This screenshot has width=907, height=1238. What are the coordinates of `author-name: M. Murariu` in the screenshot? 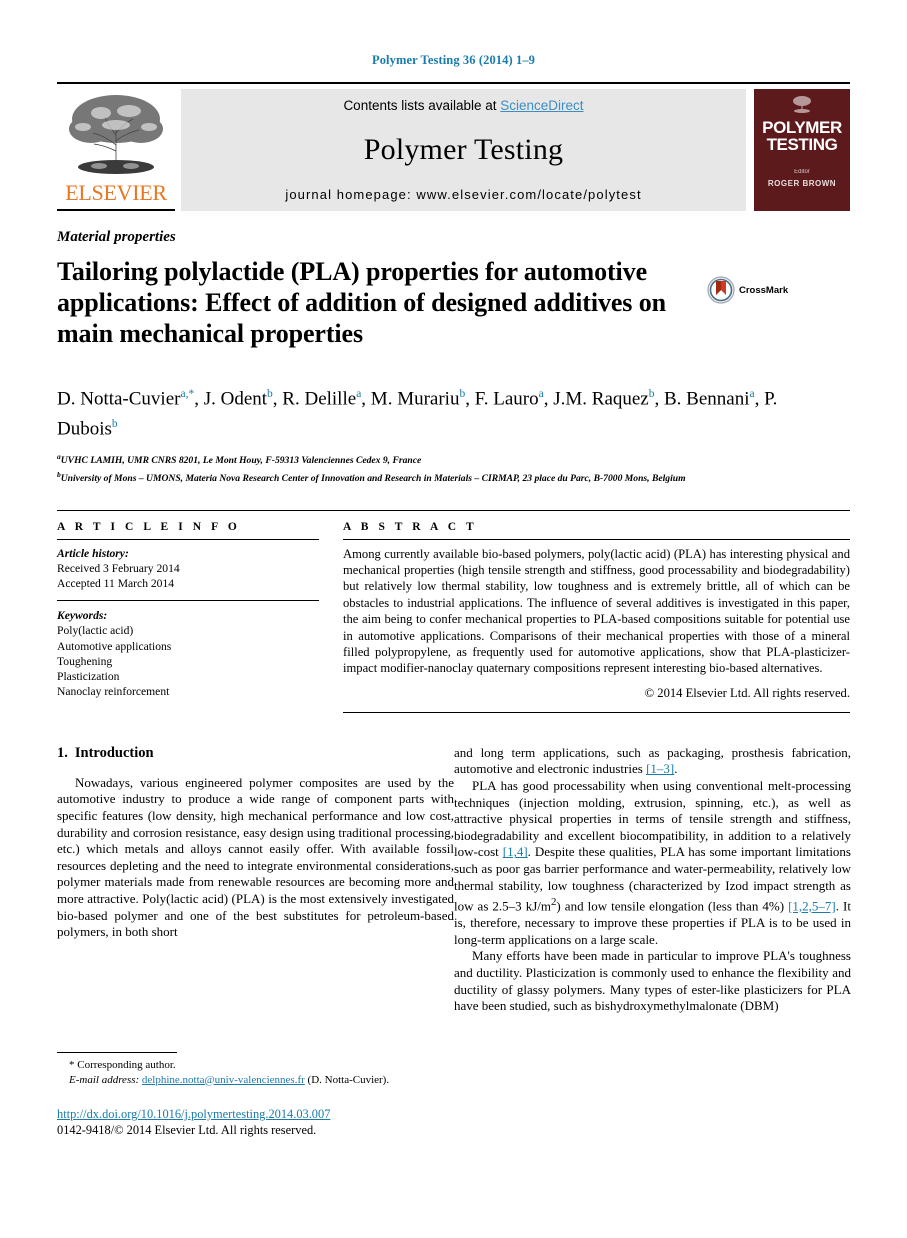 It's located at (415, 399).